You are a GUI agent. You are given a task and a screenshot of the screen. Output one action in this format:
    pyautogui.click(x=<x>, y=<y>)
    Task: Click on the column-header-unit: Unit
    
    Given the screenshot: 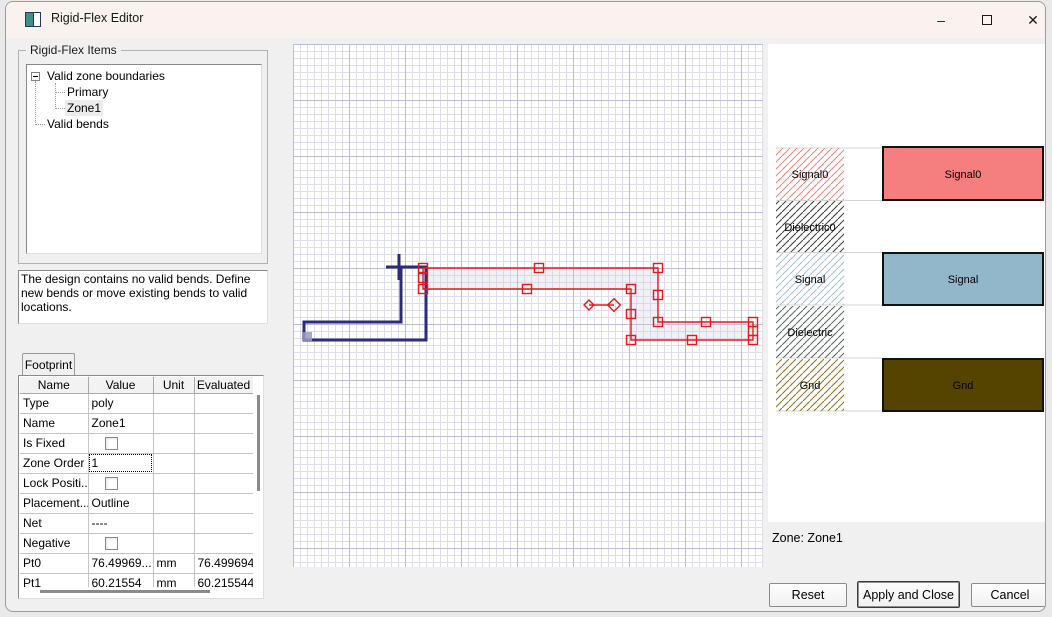 What is the action you would take?
    pyautogui.click(x=173, y=385)
    